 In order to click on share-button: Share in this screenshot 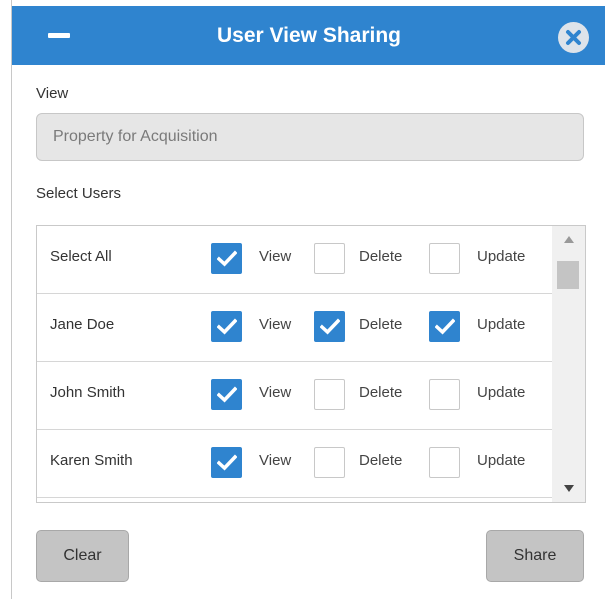, I will do `click(535, 556)`.